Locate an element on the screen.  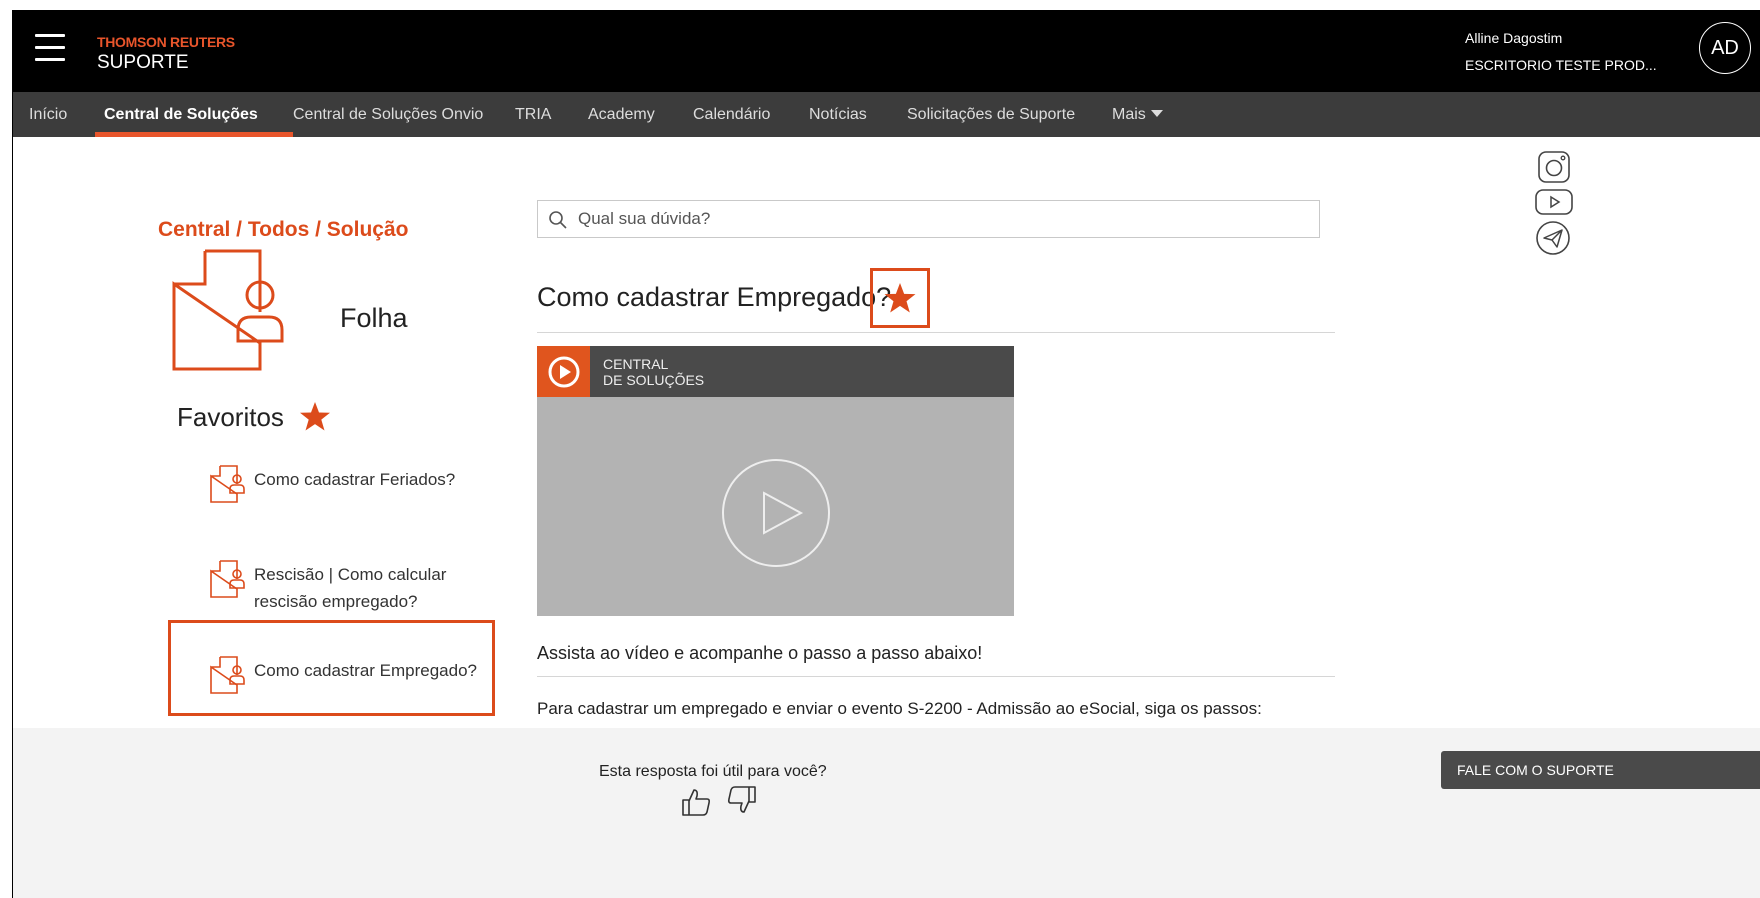
search-input is located at coordinates (943, 219).